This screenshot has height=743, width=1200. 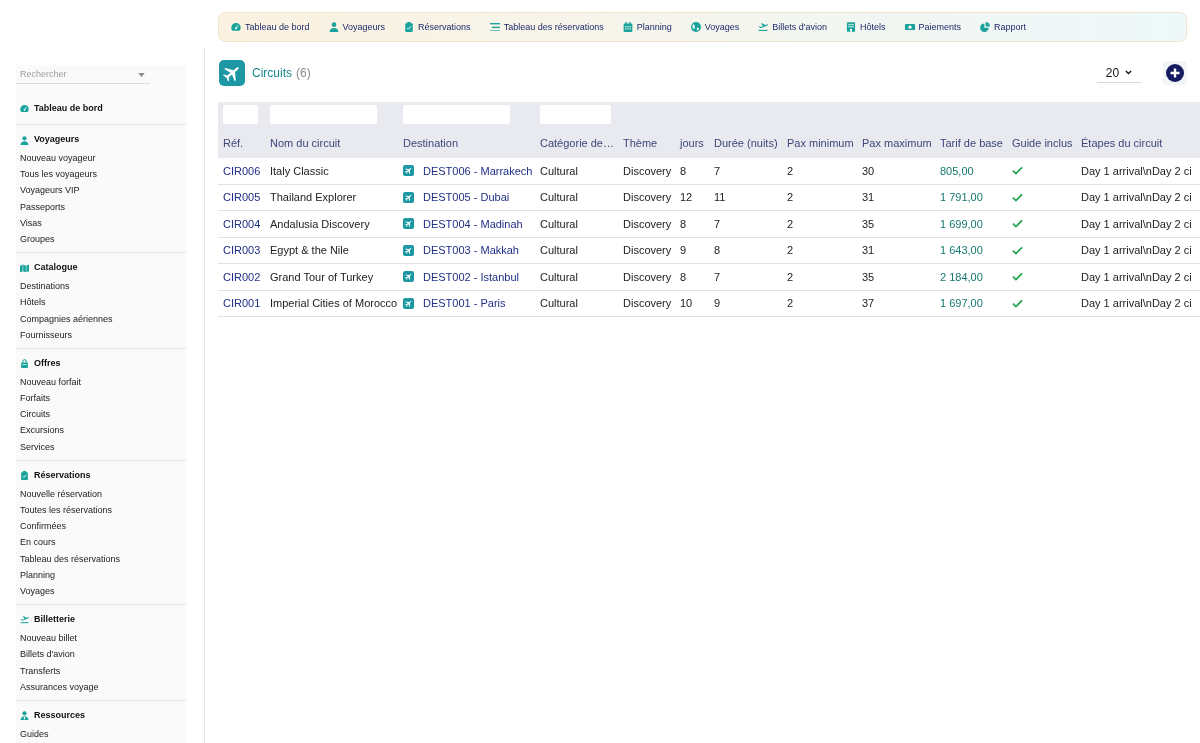 What do you see at coordinates (66, 510) in the screenshot?
I see `sidebar-item: Toutes les réservations` at bounding box center [66, 510].